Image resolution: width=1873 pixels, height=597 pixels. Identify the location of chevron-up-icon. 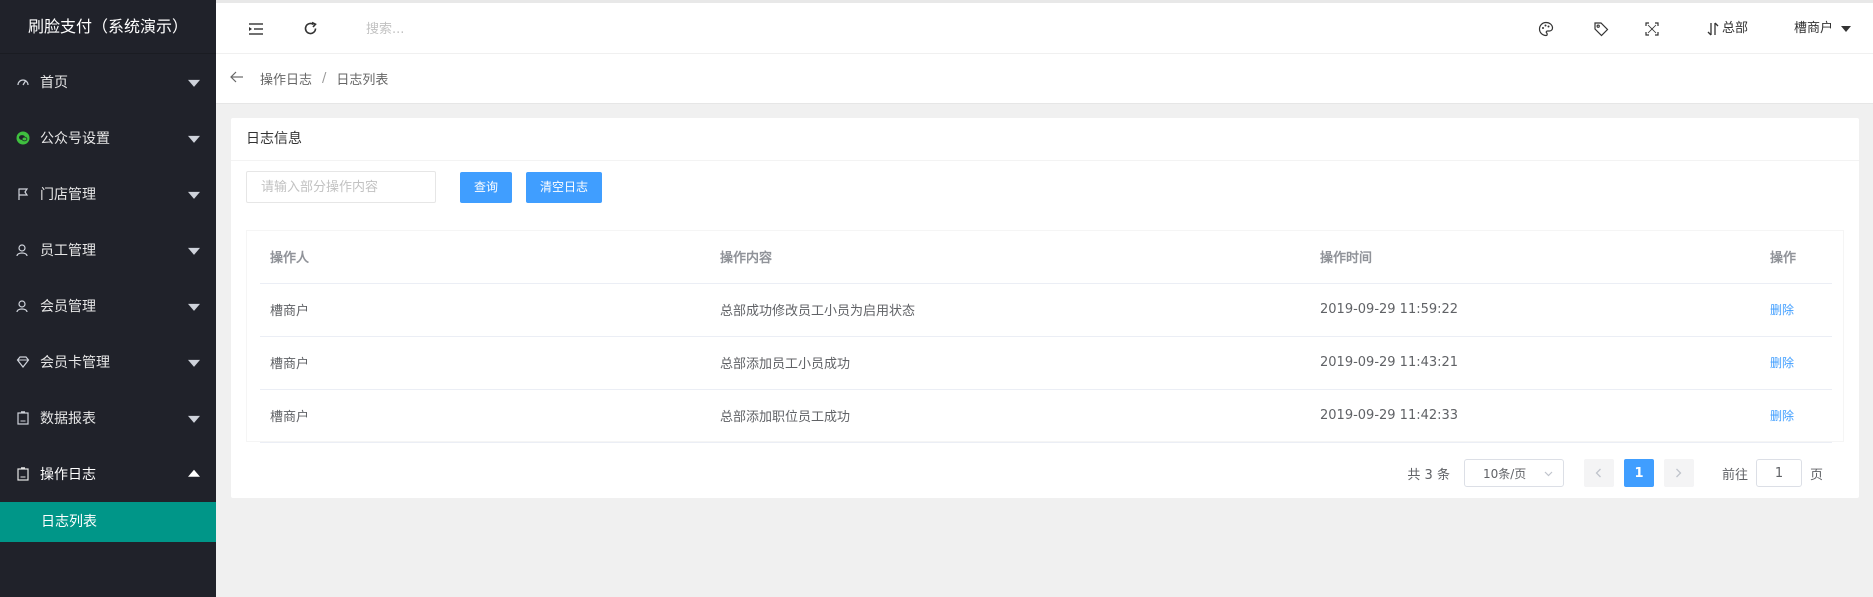
(194, 473).